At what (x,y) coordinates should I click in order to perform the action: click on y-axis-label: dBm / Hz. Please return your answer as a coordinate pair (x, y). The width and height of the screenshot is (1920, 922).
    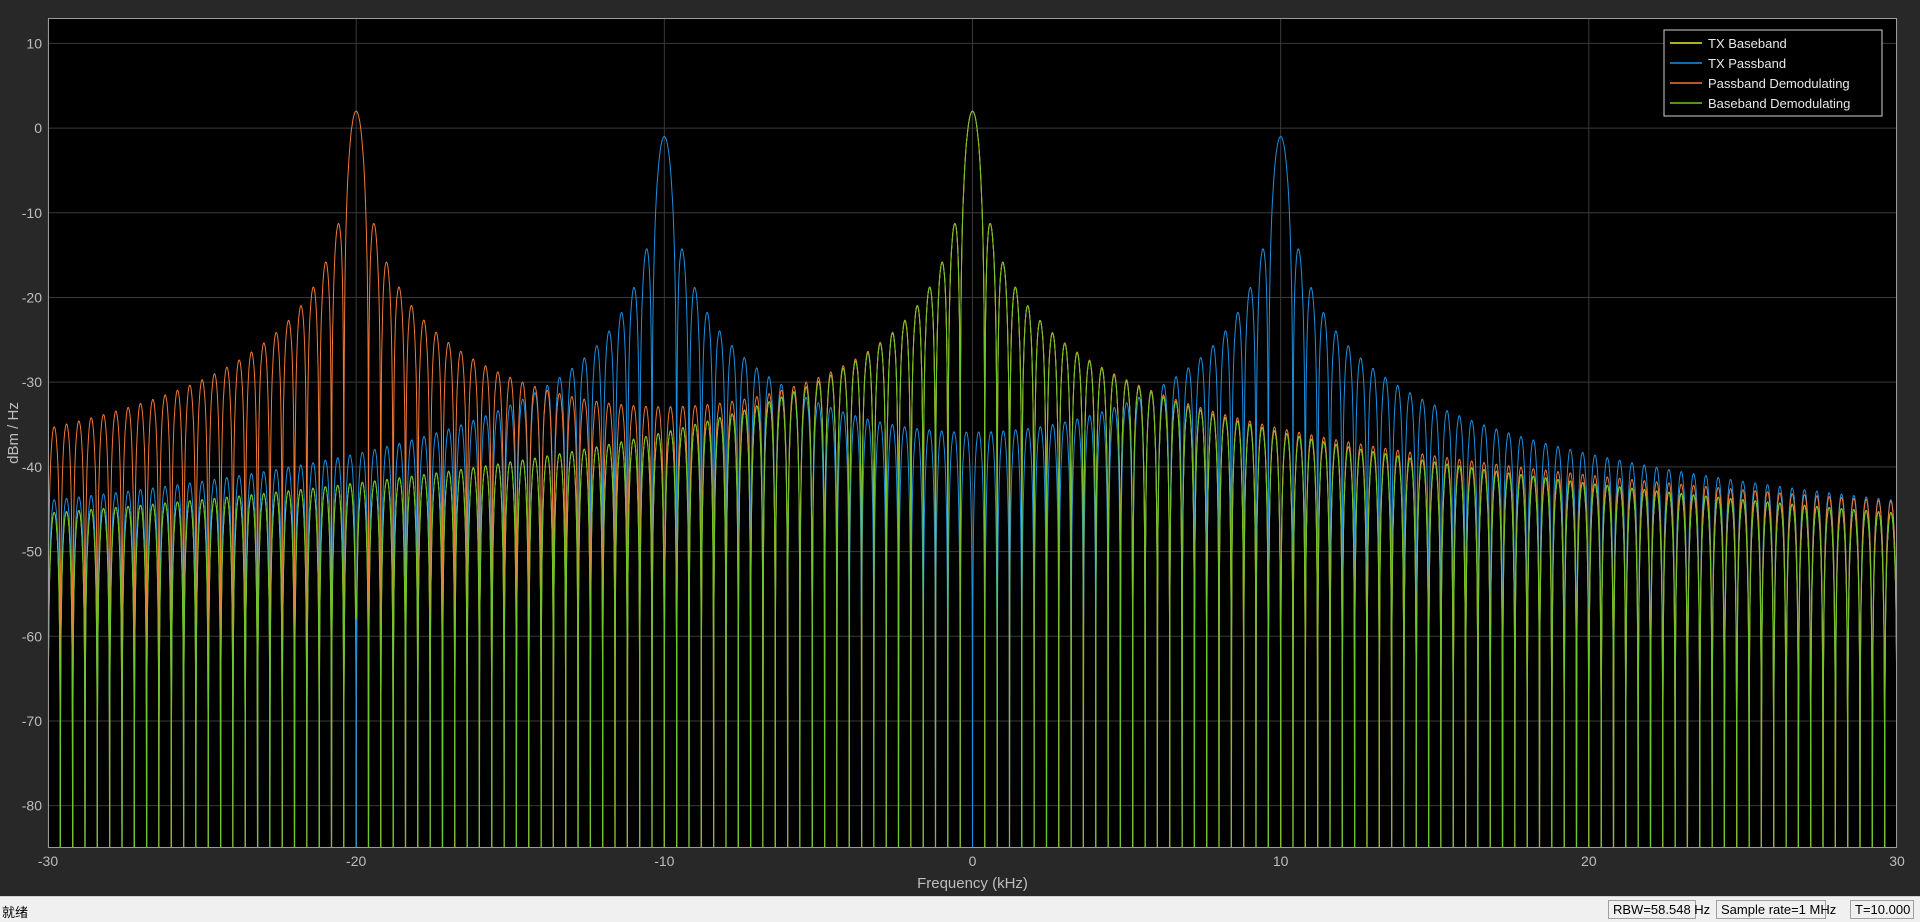
    Looking at the image, I should click on (13, 433).